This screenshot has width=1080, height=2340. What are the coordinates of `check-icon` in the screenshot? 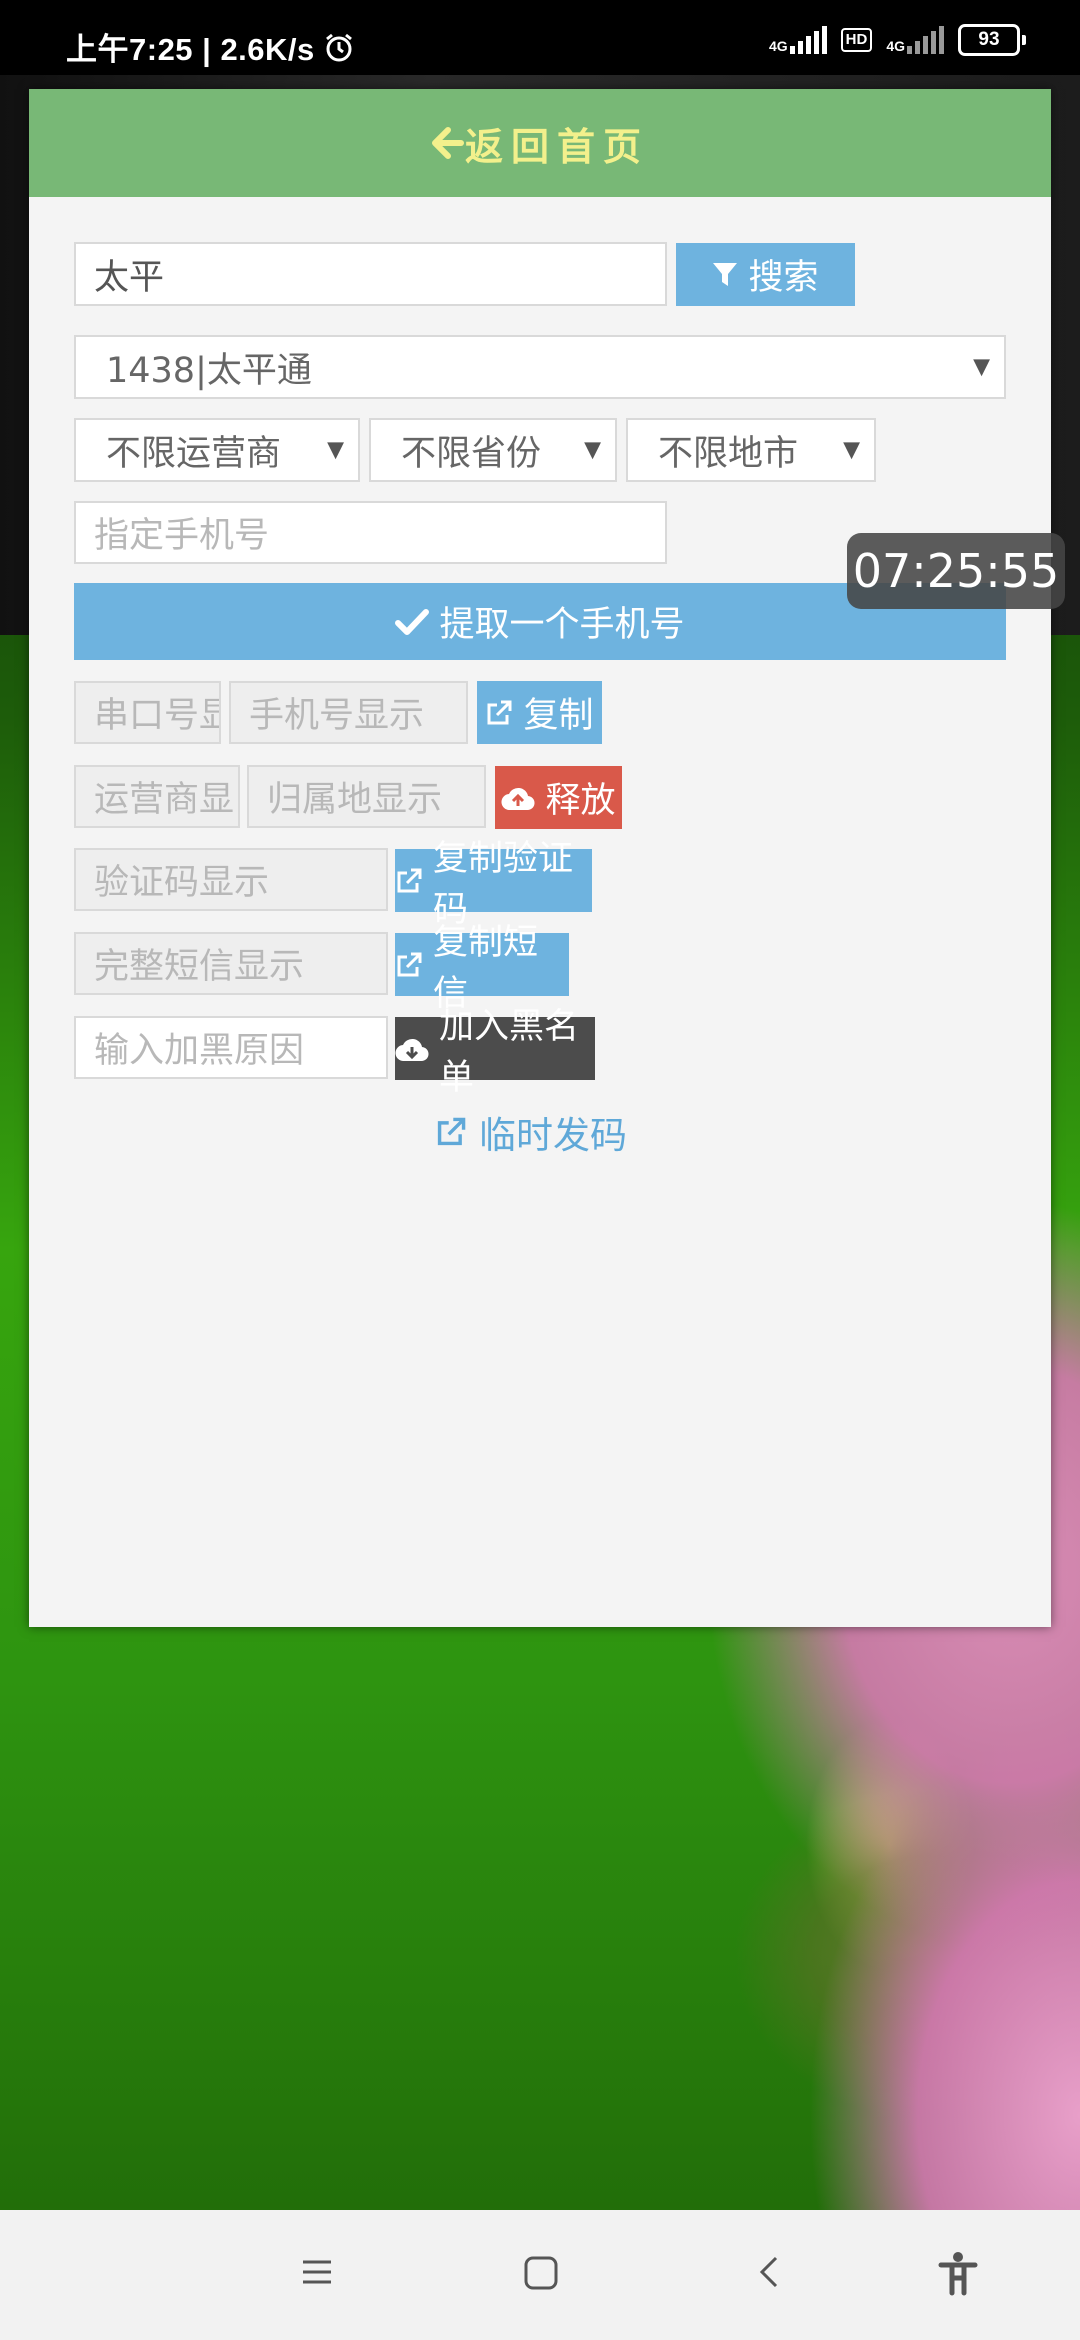 It's located at (412, 622).